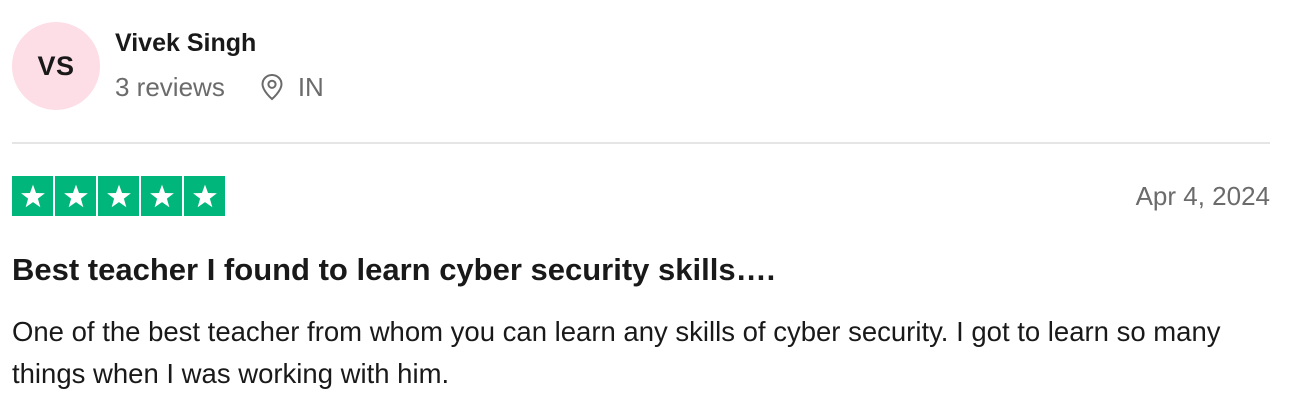 The width and height of the screenshot is (1292, 416). What do you see at coordinates (310, 87) in the screenshot?
I see `country-code: IN` at bounding box center [310, 87].